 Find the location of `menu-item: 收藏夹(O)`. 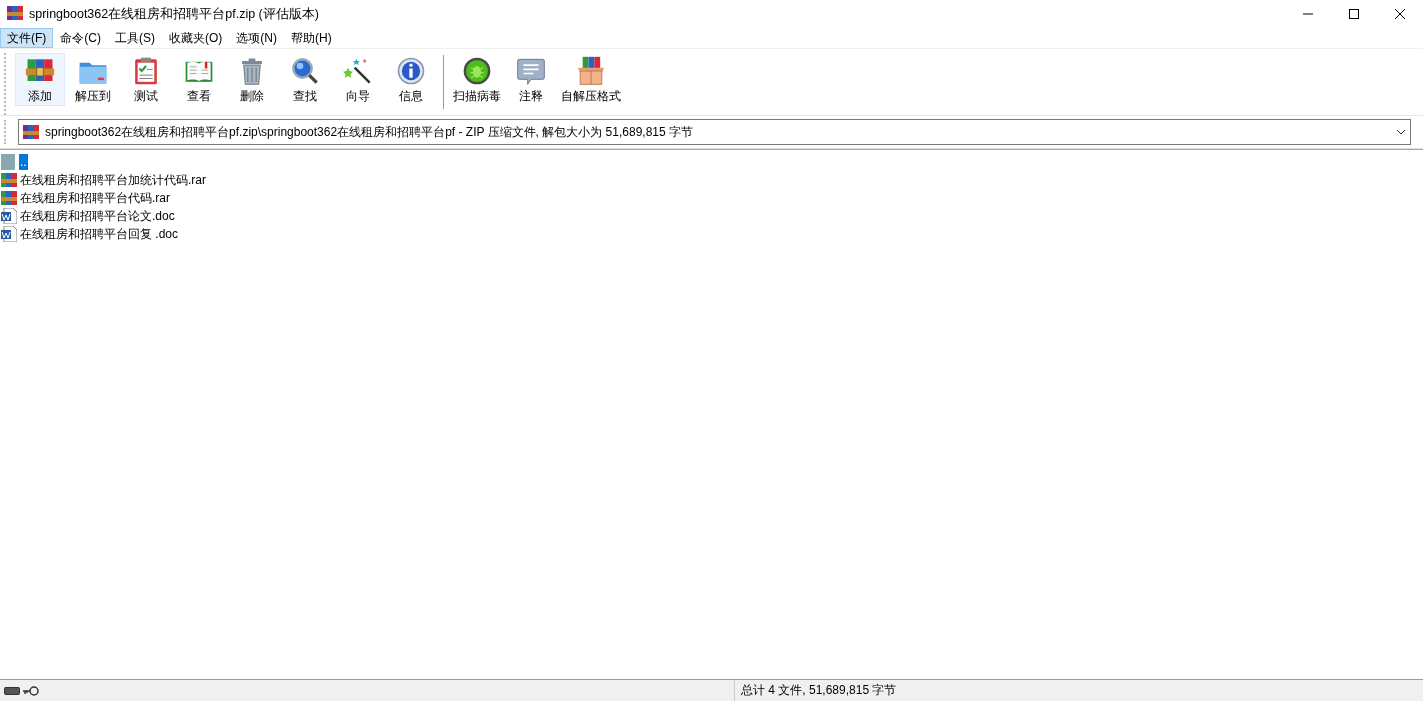

menu-item: 收藏夹(O) is located at coordinates (196, 38).